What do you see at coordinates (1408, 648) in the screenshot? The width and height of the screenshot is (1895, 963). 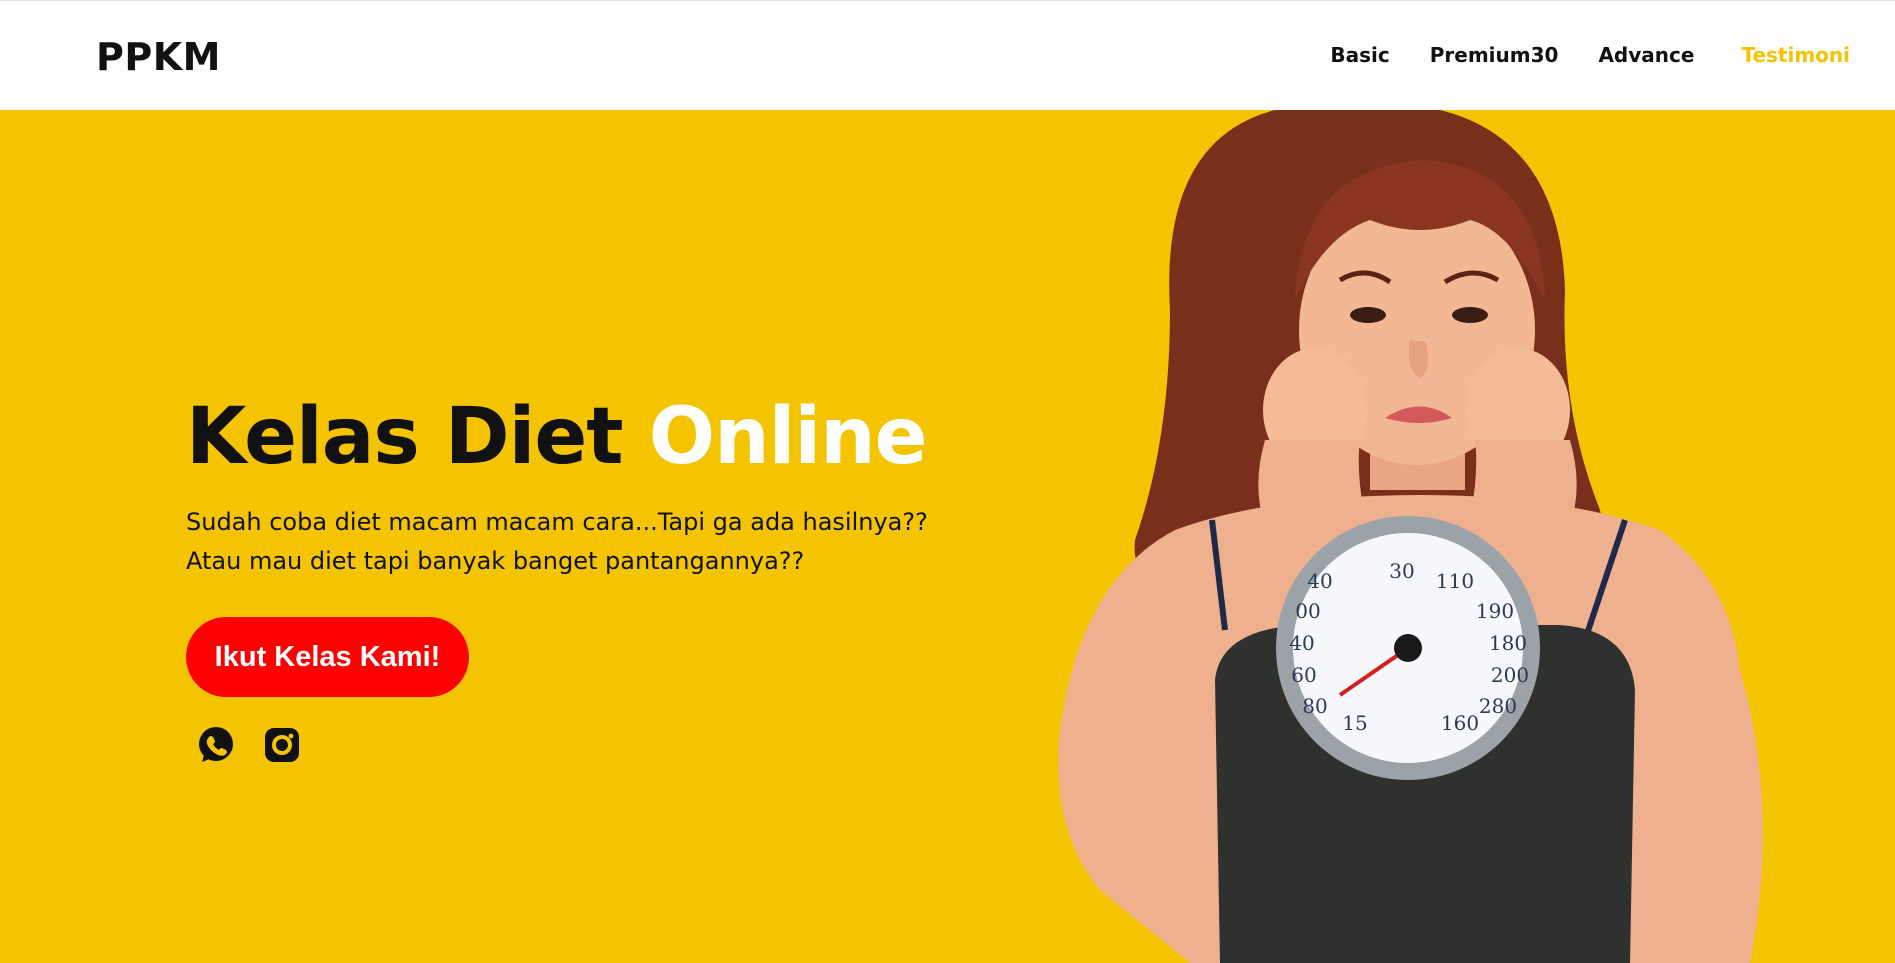 I see `scale-needle-hub` at bounding box center [1408, 648].